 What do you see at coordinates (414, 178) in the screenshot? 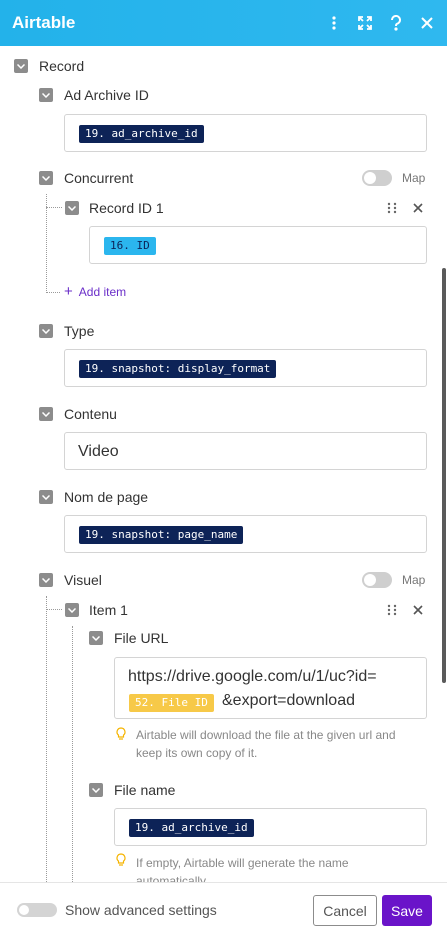
I see `concurrent-map-label: Map` at bounding box center [414, 178].